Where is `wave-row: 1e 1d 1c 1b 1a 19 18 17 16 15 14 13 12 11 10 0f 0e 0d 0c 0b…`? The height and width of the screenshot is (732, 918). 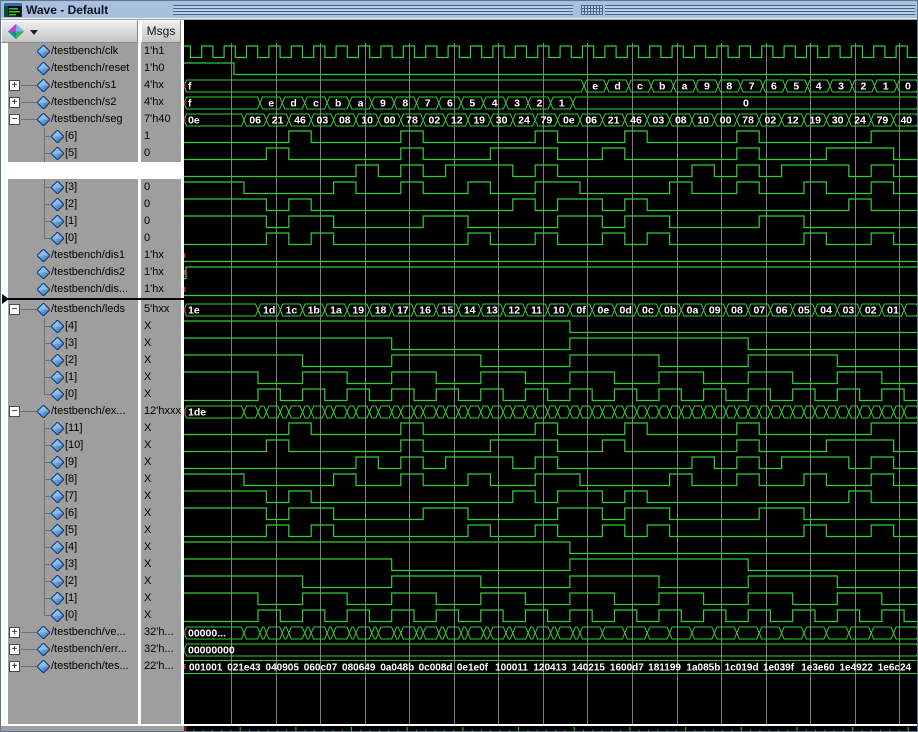
wave-row: 1e 1d 1c 1b 1a 19 18 17 16 15 14 13 12 11 10 0f 0e 0d 0c 0b… is located at coordinates (550, 309).